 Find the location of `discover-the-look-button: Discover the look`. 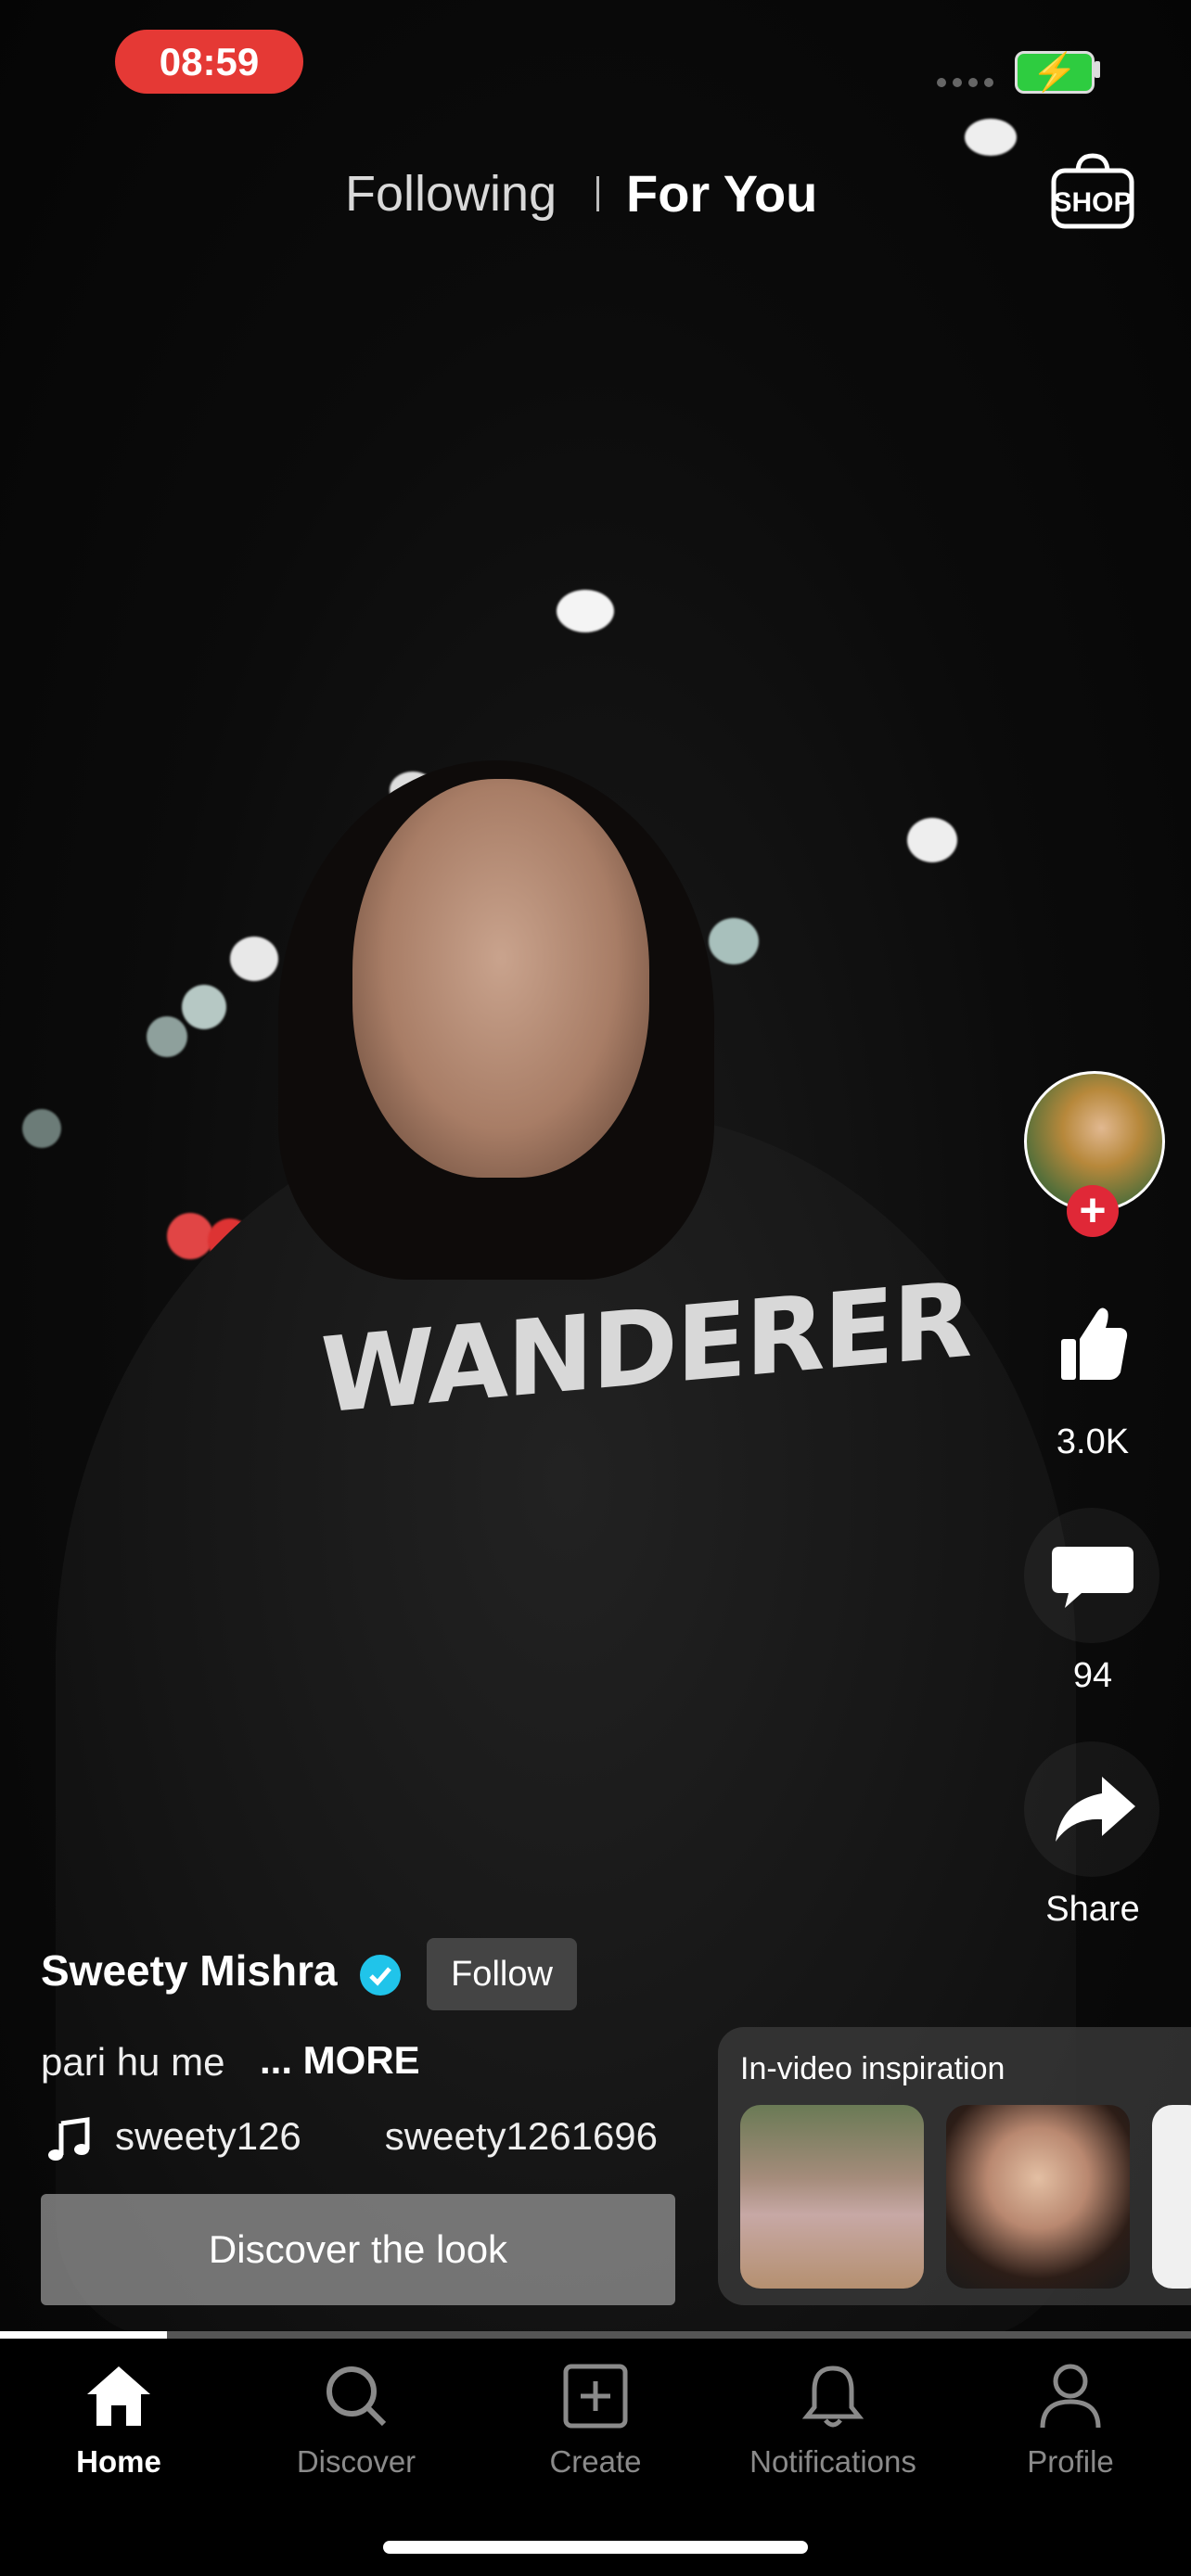

discover-the-look-button: Discover the look is located at coordinates (358, 2249).